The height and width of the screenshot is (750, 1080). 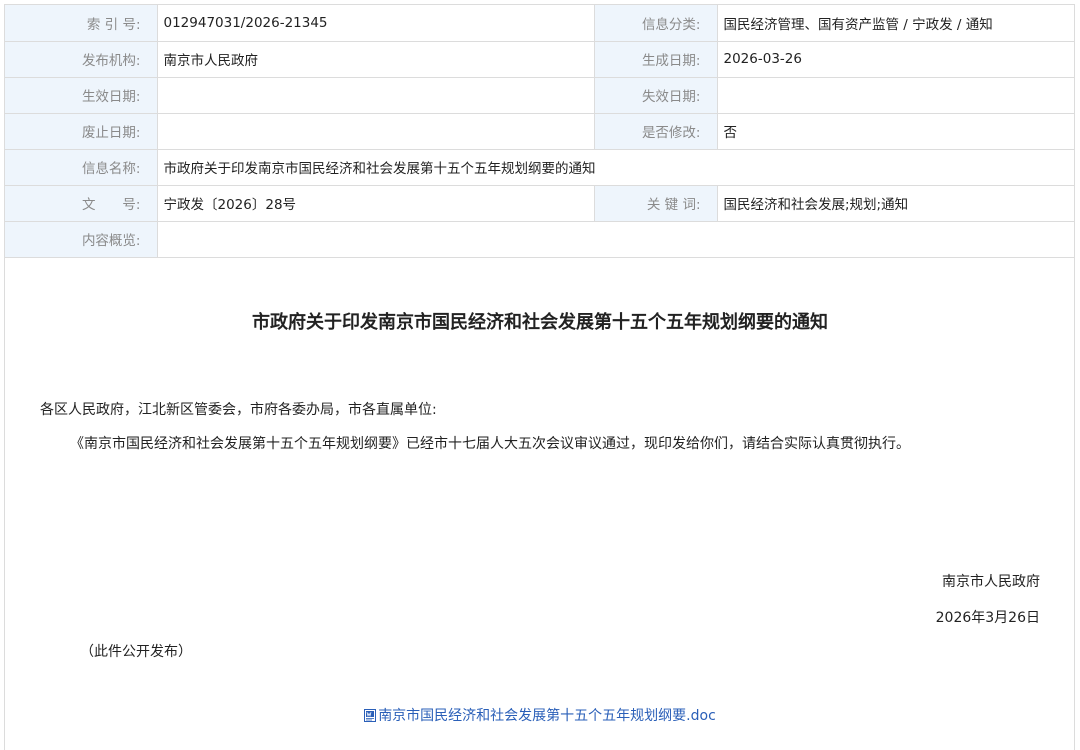 What do you see at coordinates (375, 23) in the screenshot?
I see `index-value: 012947031/2026-21345` at bounding box center [375, 23].